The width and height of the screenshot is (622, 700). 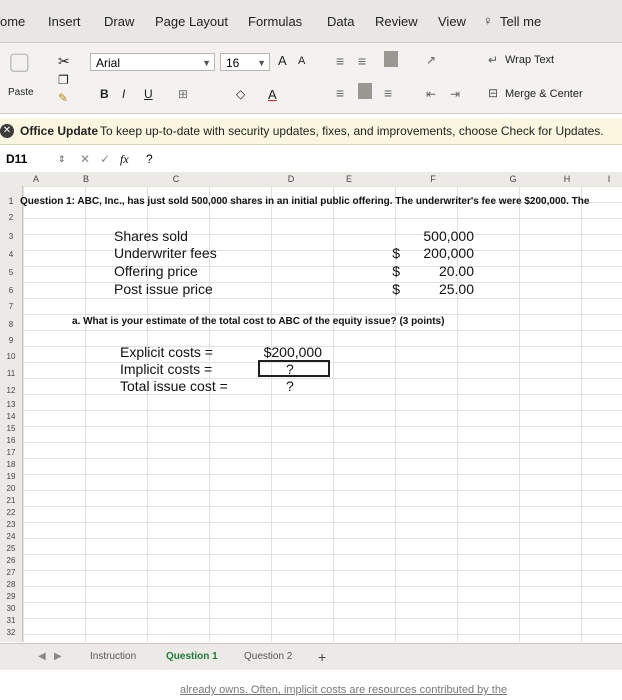 I want to click on insert-function-button: fx, so click(x=124, y=159).